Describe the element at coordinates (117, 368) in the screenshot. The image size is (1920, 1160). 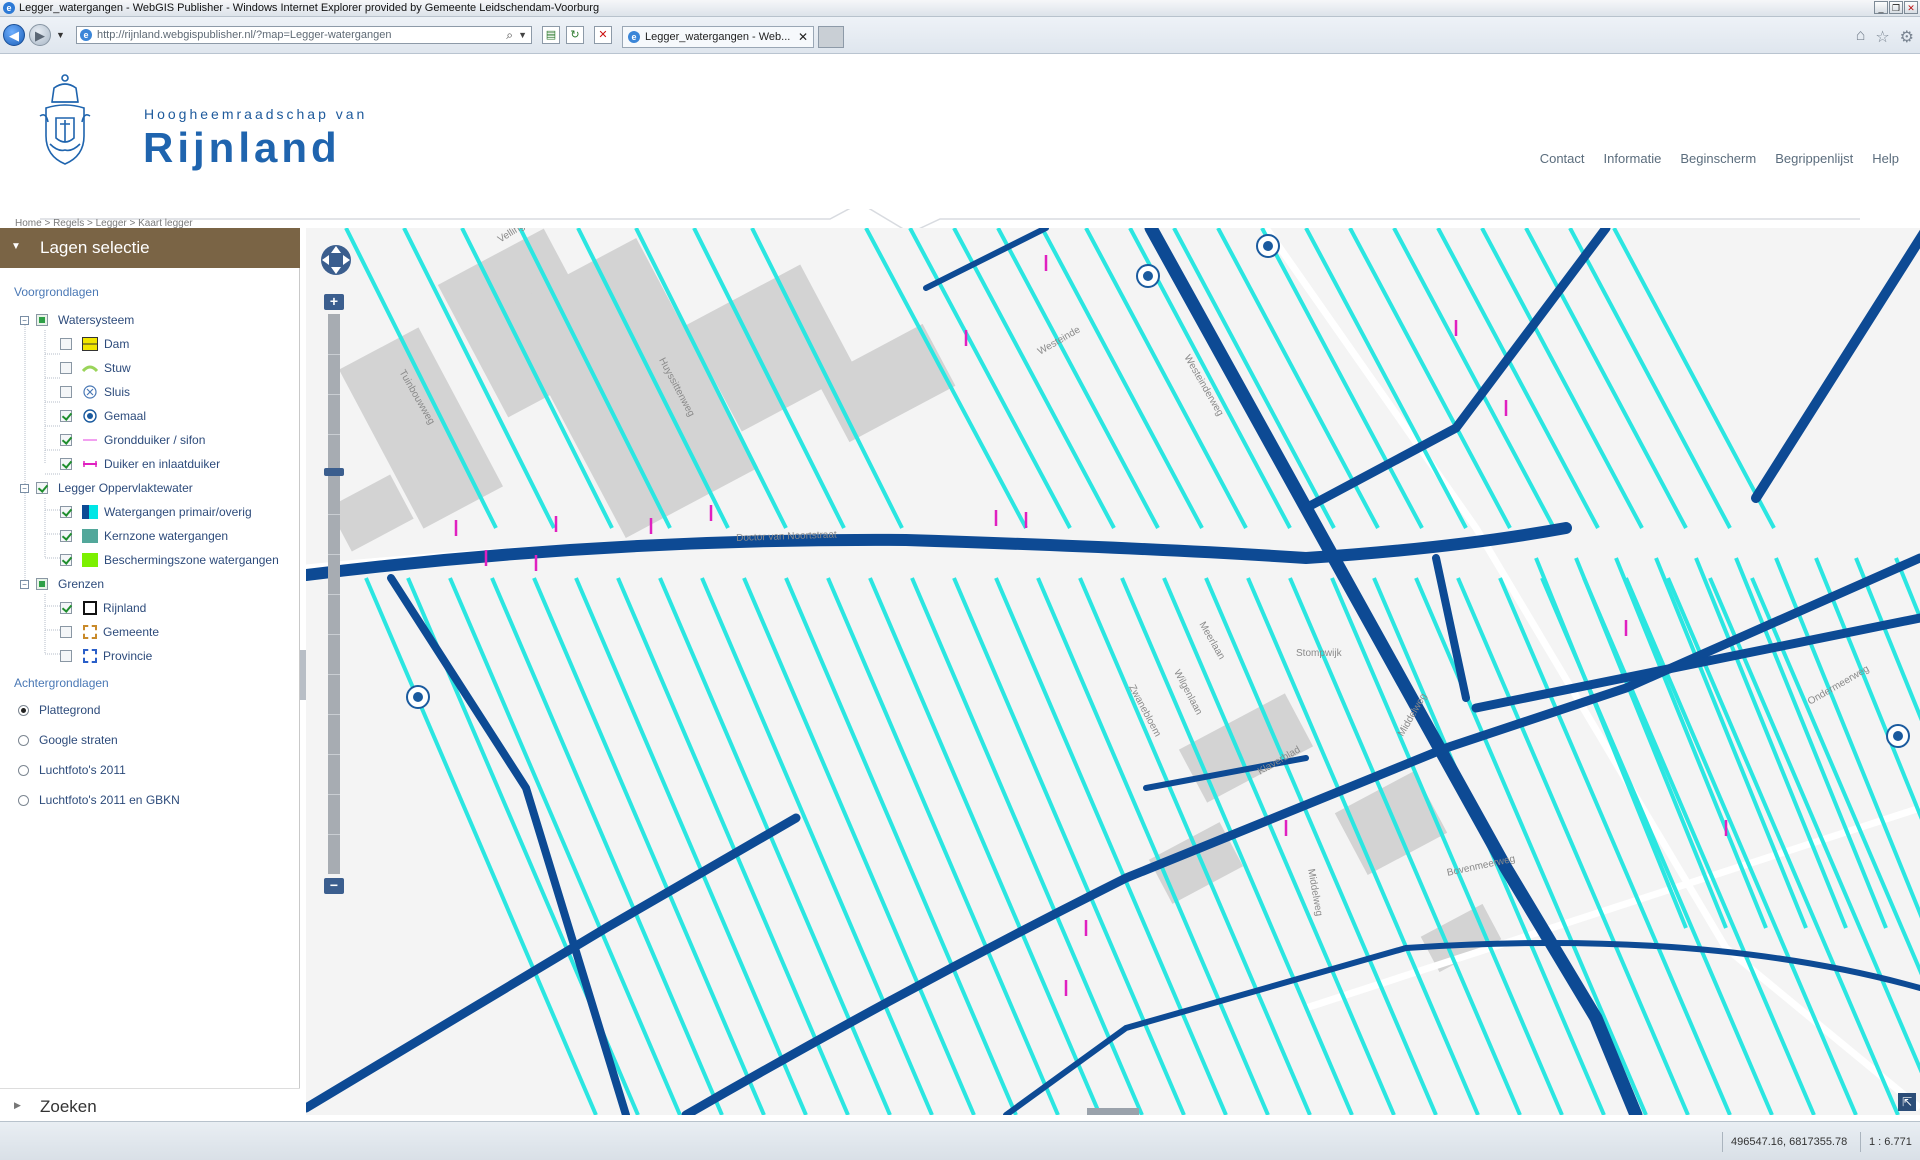
I see `layer-label: Stuw` at that location.